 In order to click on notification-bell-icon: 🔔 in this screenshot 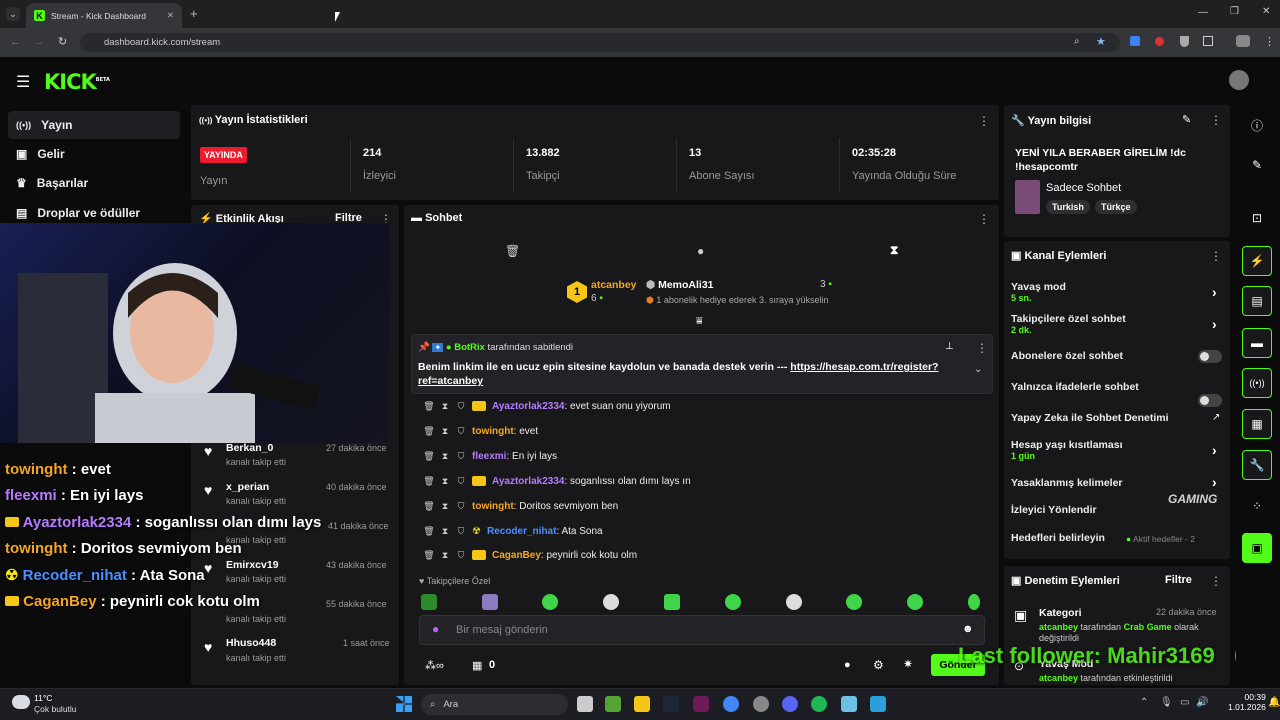, I will do `click(1274, 702)`.